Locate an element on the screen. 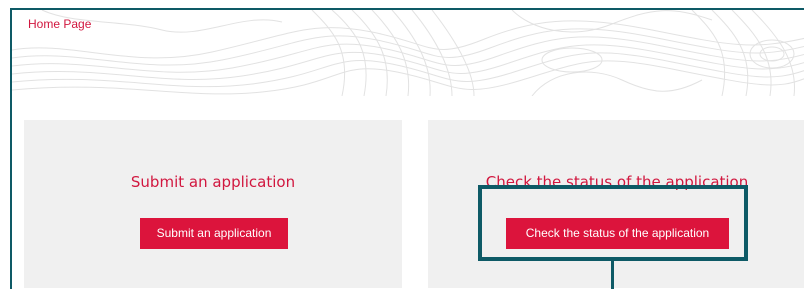 The height and width of the screenshot is (289, 804). submit-application-button: Submit an application is located at coordinates (214, 233).